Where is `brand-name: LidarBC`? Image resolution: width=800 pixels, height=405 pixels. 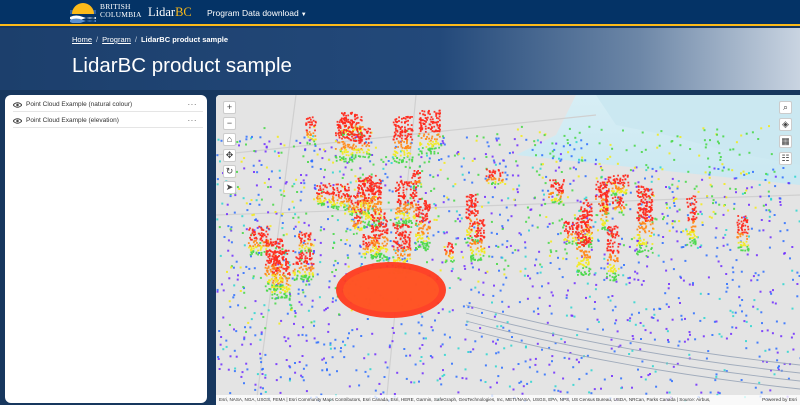 brand-name: LidarBC is located at coordinates (170, 12).